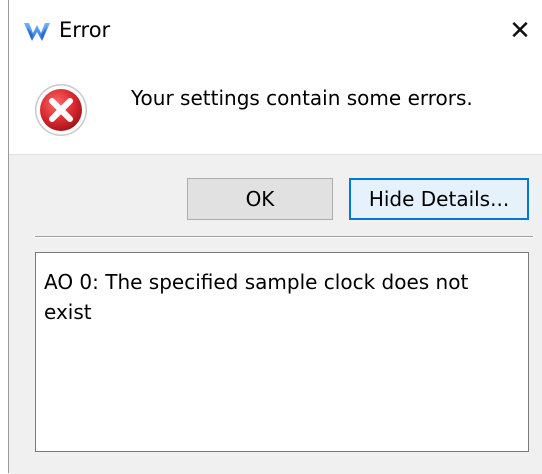  Describe the element at coordinates (302, 98) in the screenshot. I see `error-message: Your settings contain some errors.` at that location.